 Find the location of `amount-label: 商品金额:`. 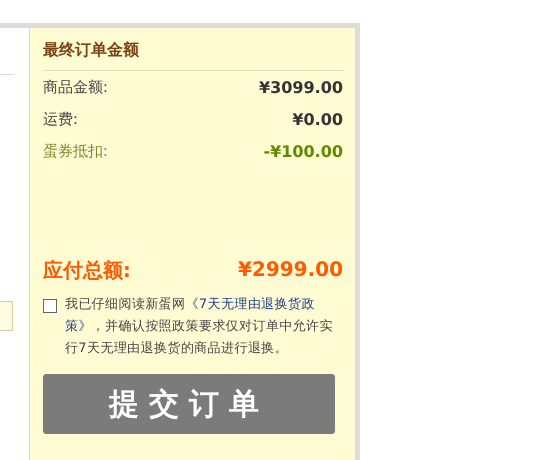

amount-label: 商品金额: is located at coordinates (75, 87).